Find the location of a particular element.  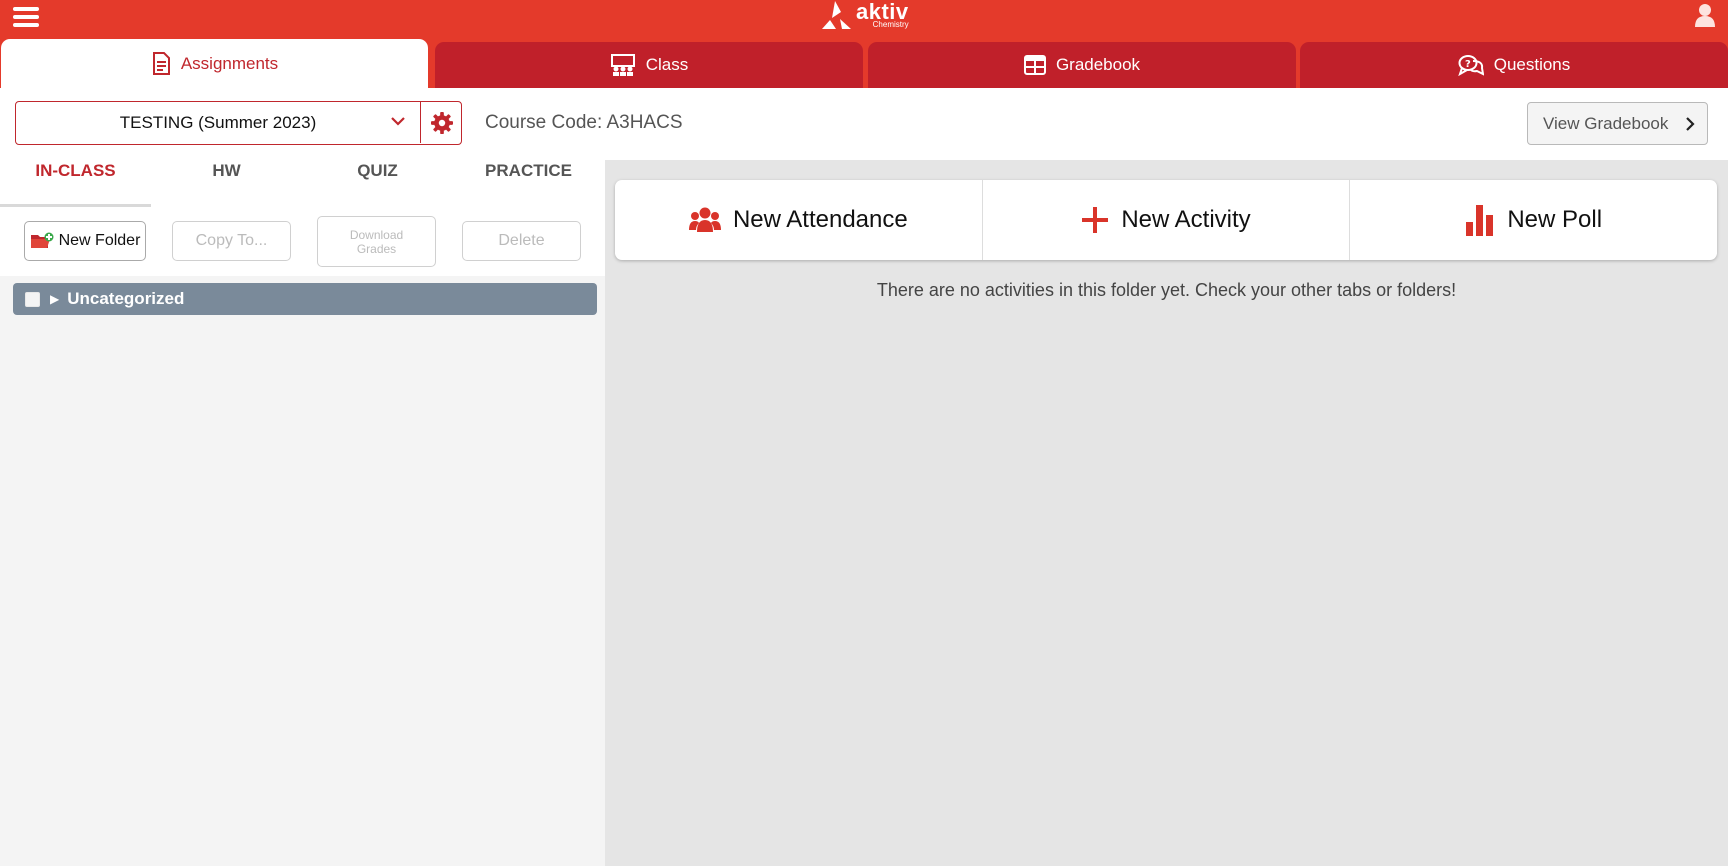

new-poll-button: New Poll is located at coordinates (1533, 220).